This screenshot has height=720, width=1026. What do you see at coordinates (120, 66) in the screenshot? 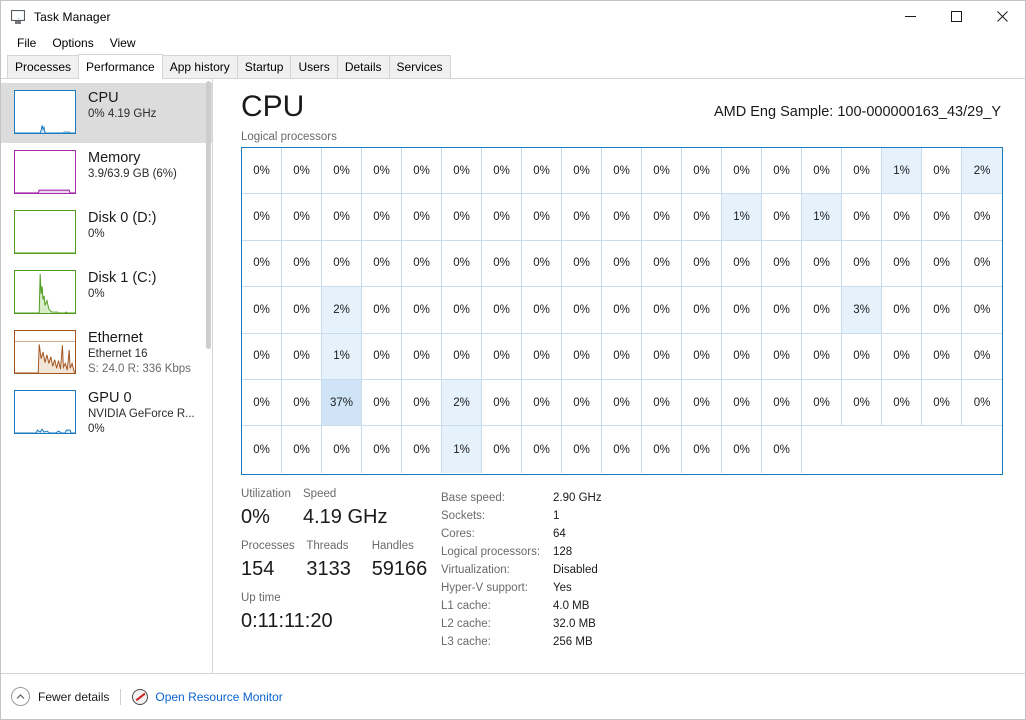
I see `tab-performance: Performance` at bounding box center [120, 66].